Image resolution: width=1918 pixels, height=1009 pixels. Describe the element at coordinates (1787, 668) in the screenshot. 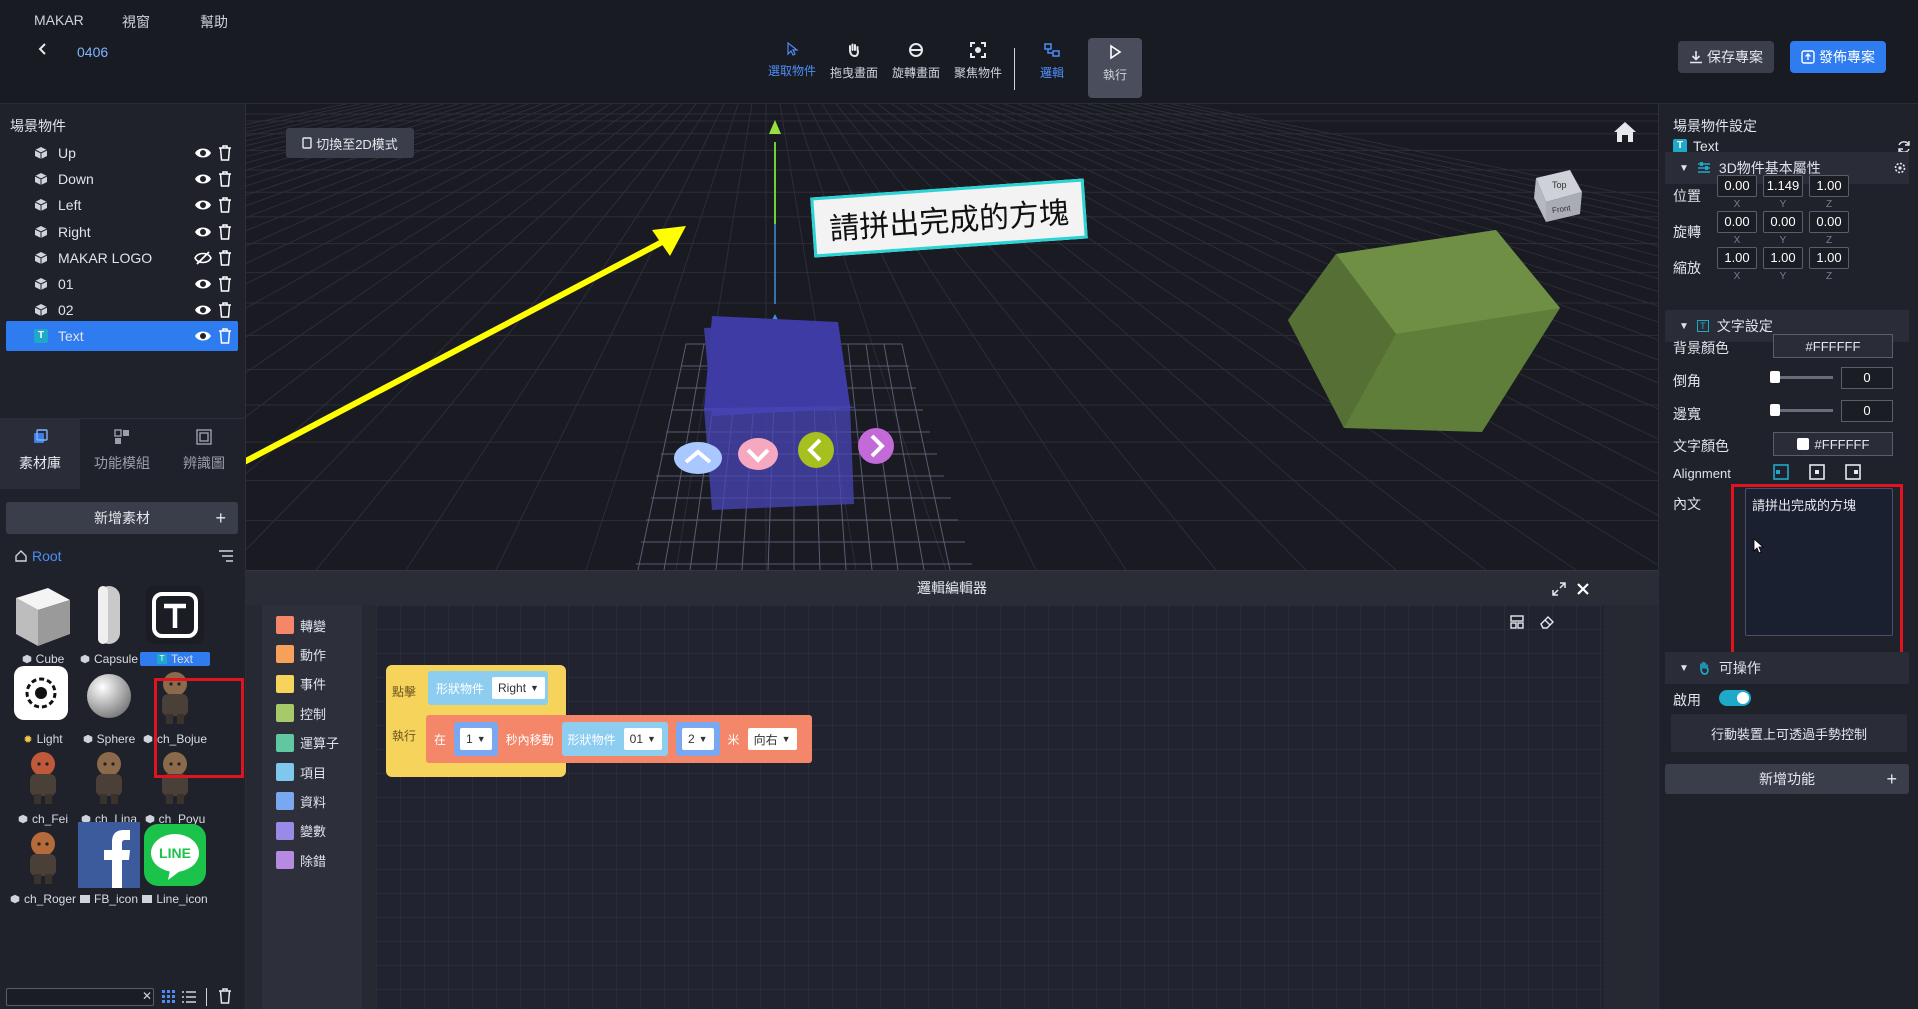

I see `interactive-section: ▼ 可操作` at that location.